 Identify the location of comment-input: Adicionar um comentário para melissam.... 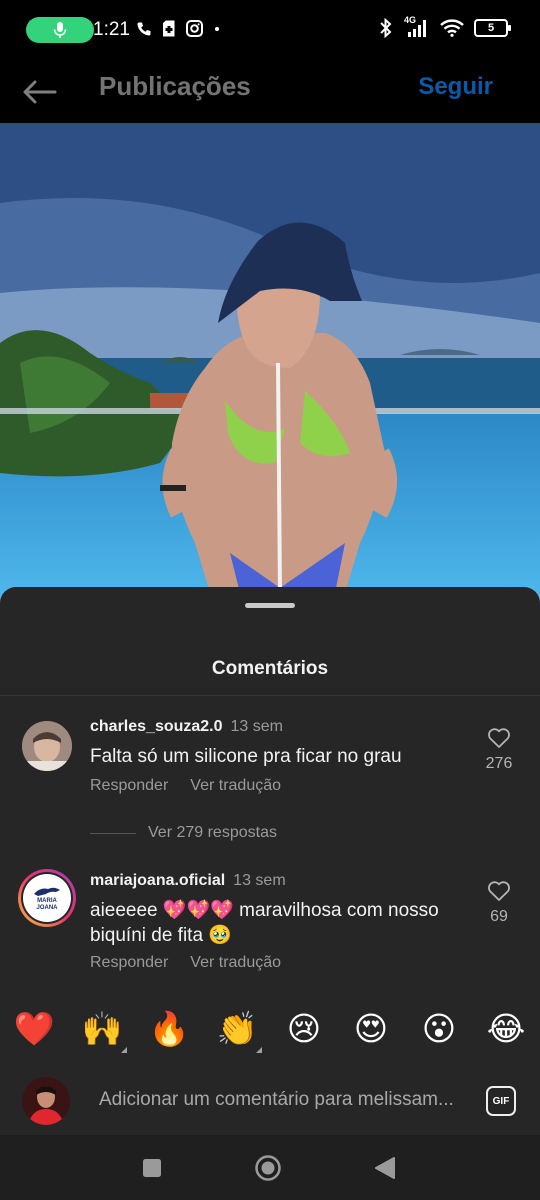
(284, 1100).